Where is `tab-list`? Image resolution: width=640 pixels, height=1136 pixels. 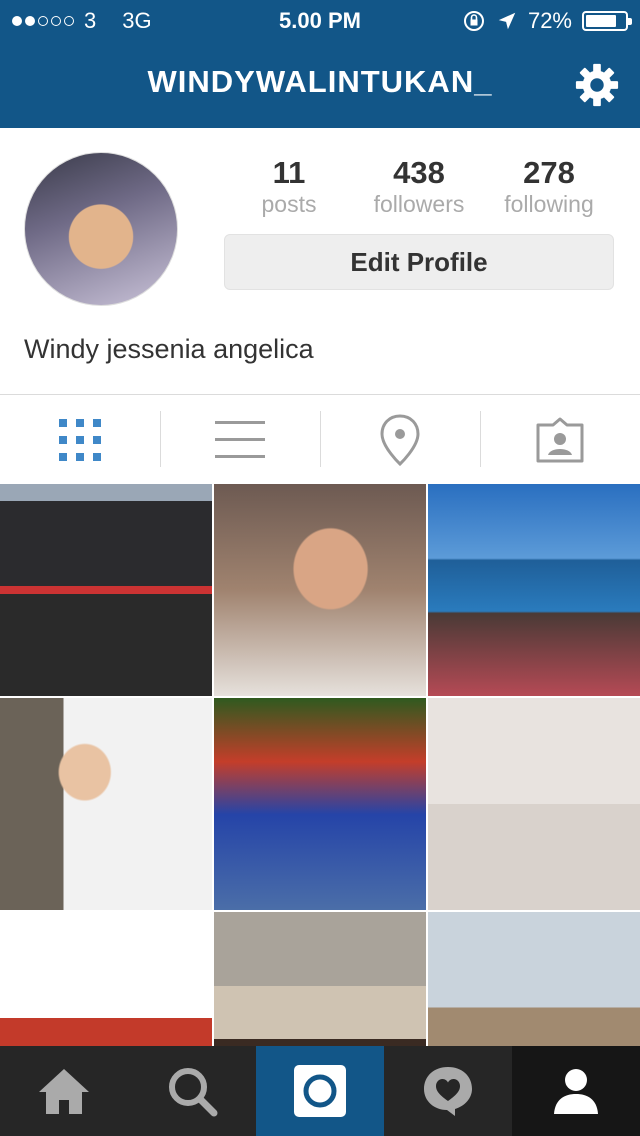 tab-list is located at coordinates (240, 439).